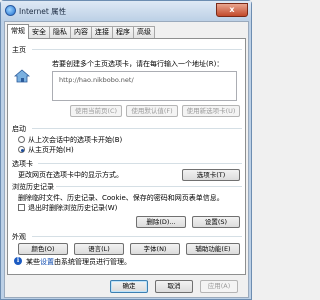 This screenshot has height=300, width=320. I want to click on title-bar: Internet 属性 x, so click(126, 11).